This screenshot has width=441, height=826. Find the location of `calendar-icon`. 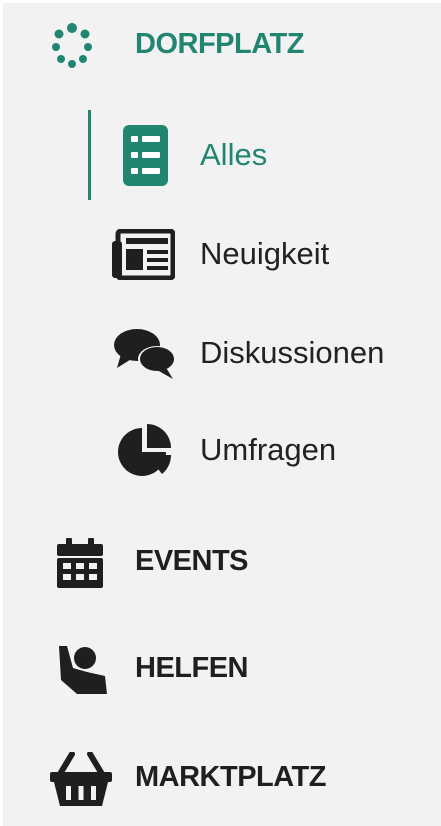

calendar-icon is located at coordinates (80, 563).